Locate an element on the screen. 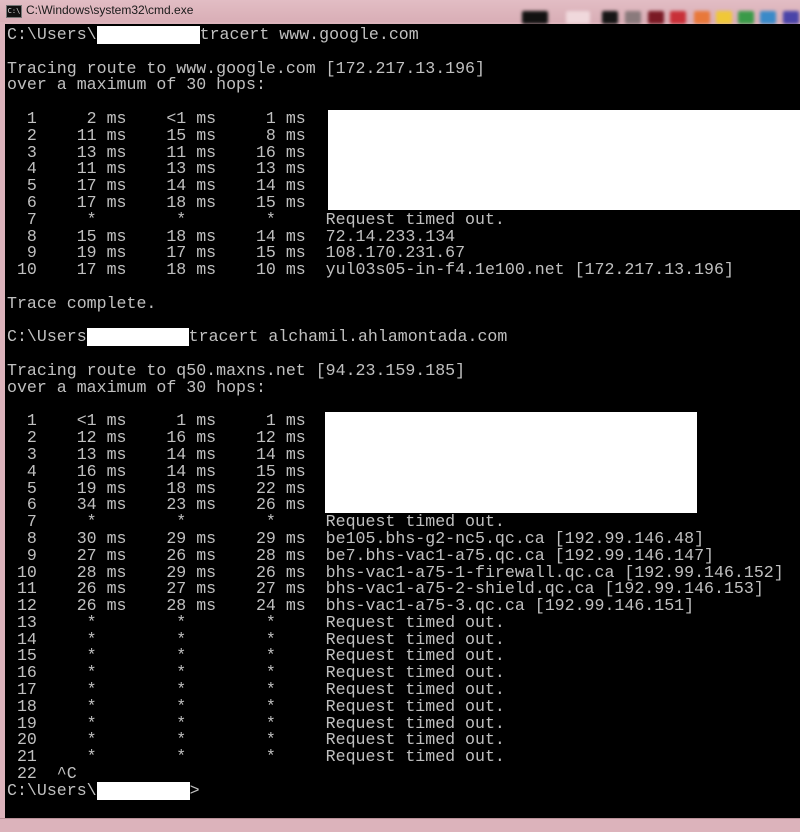  command-prompt-line: C:\Users tracert alchamil.ahlamontada.com is located at coordinates (395, 337).